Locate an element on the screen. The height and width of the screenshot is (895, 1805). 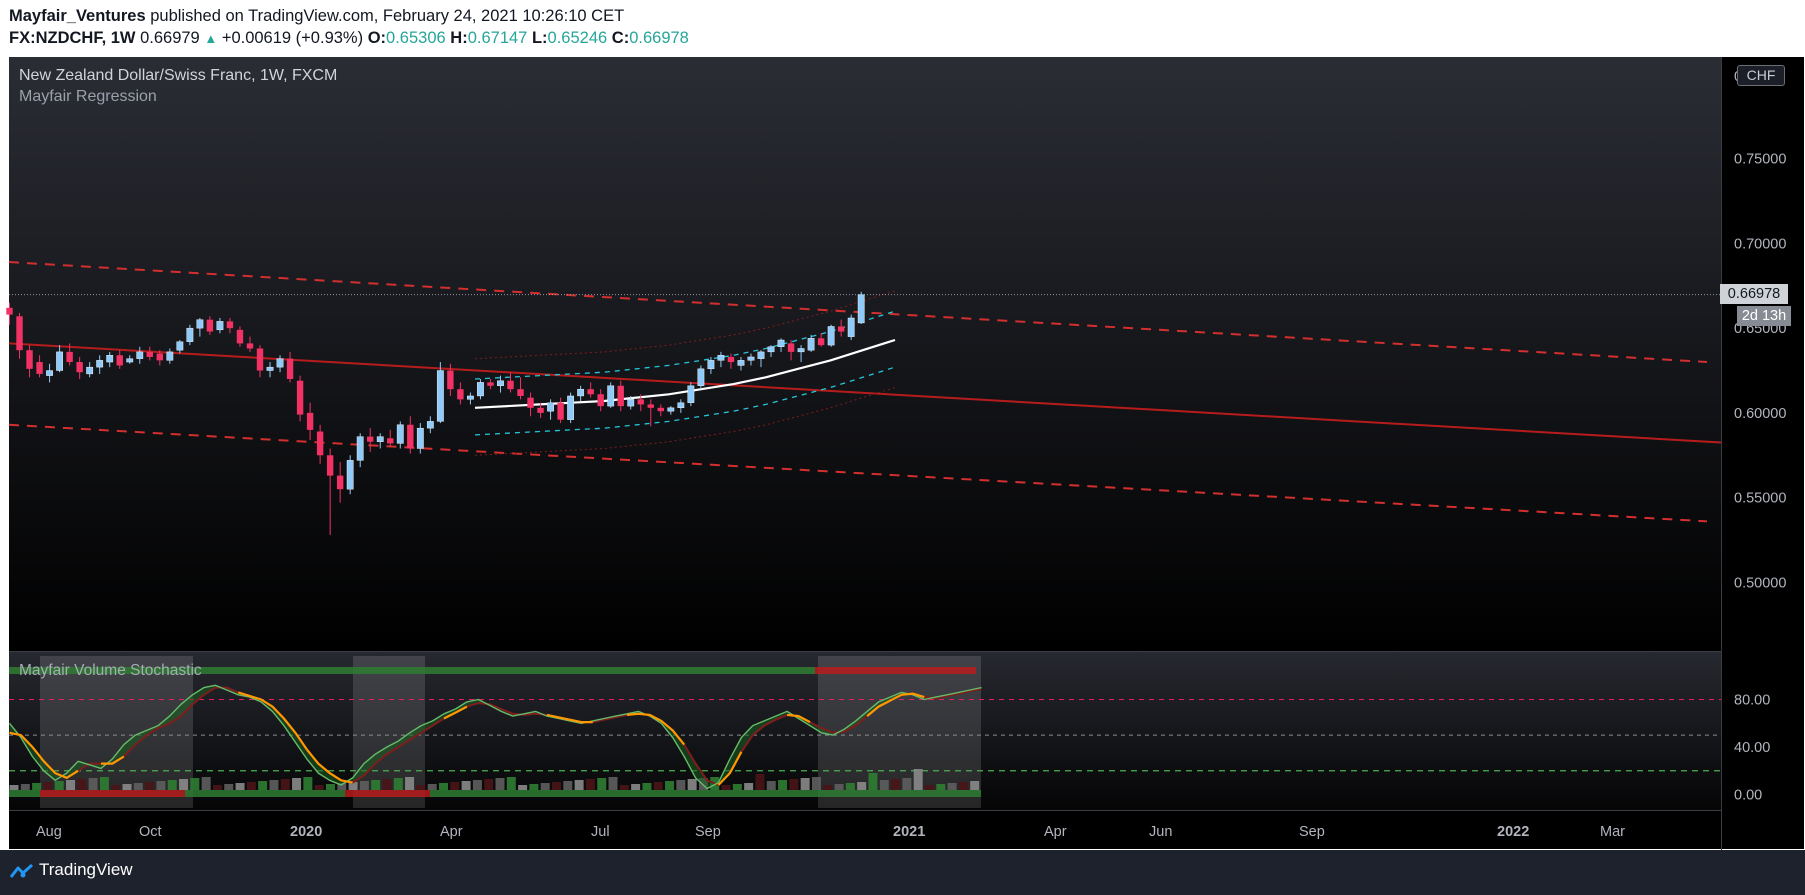
indicator-title: Mayfair Regression is located at coordinates (88, 97).